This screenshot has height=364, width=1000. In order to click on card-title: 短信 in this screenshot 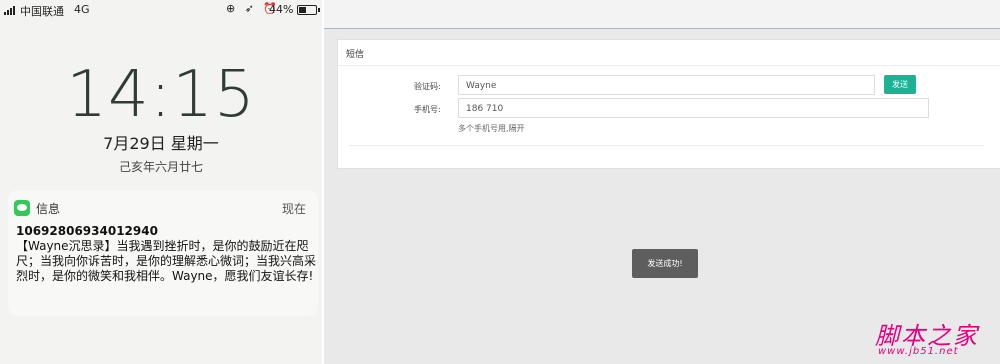, I will do `click(355, 55)`.